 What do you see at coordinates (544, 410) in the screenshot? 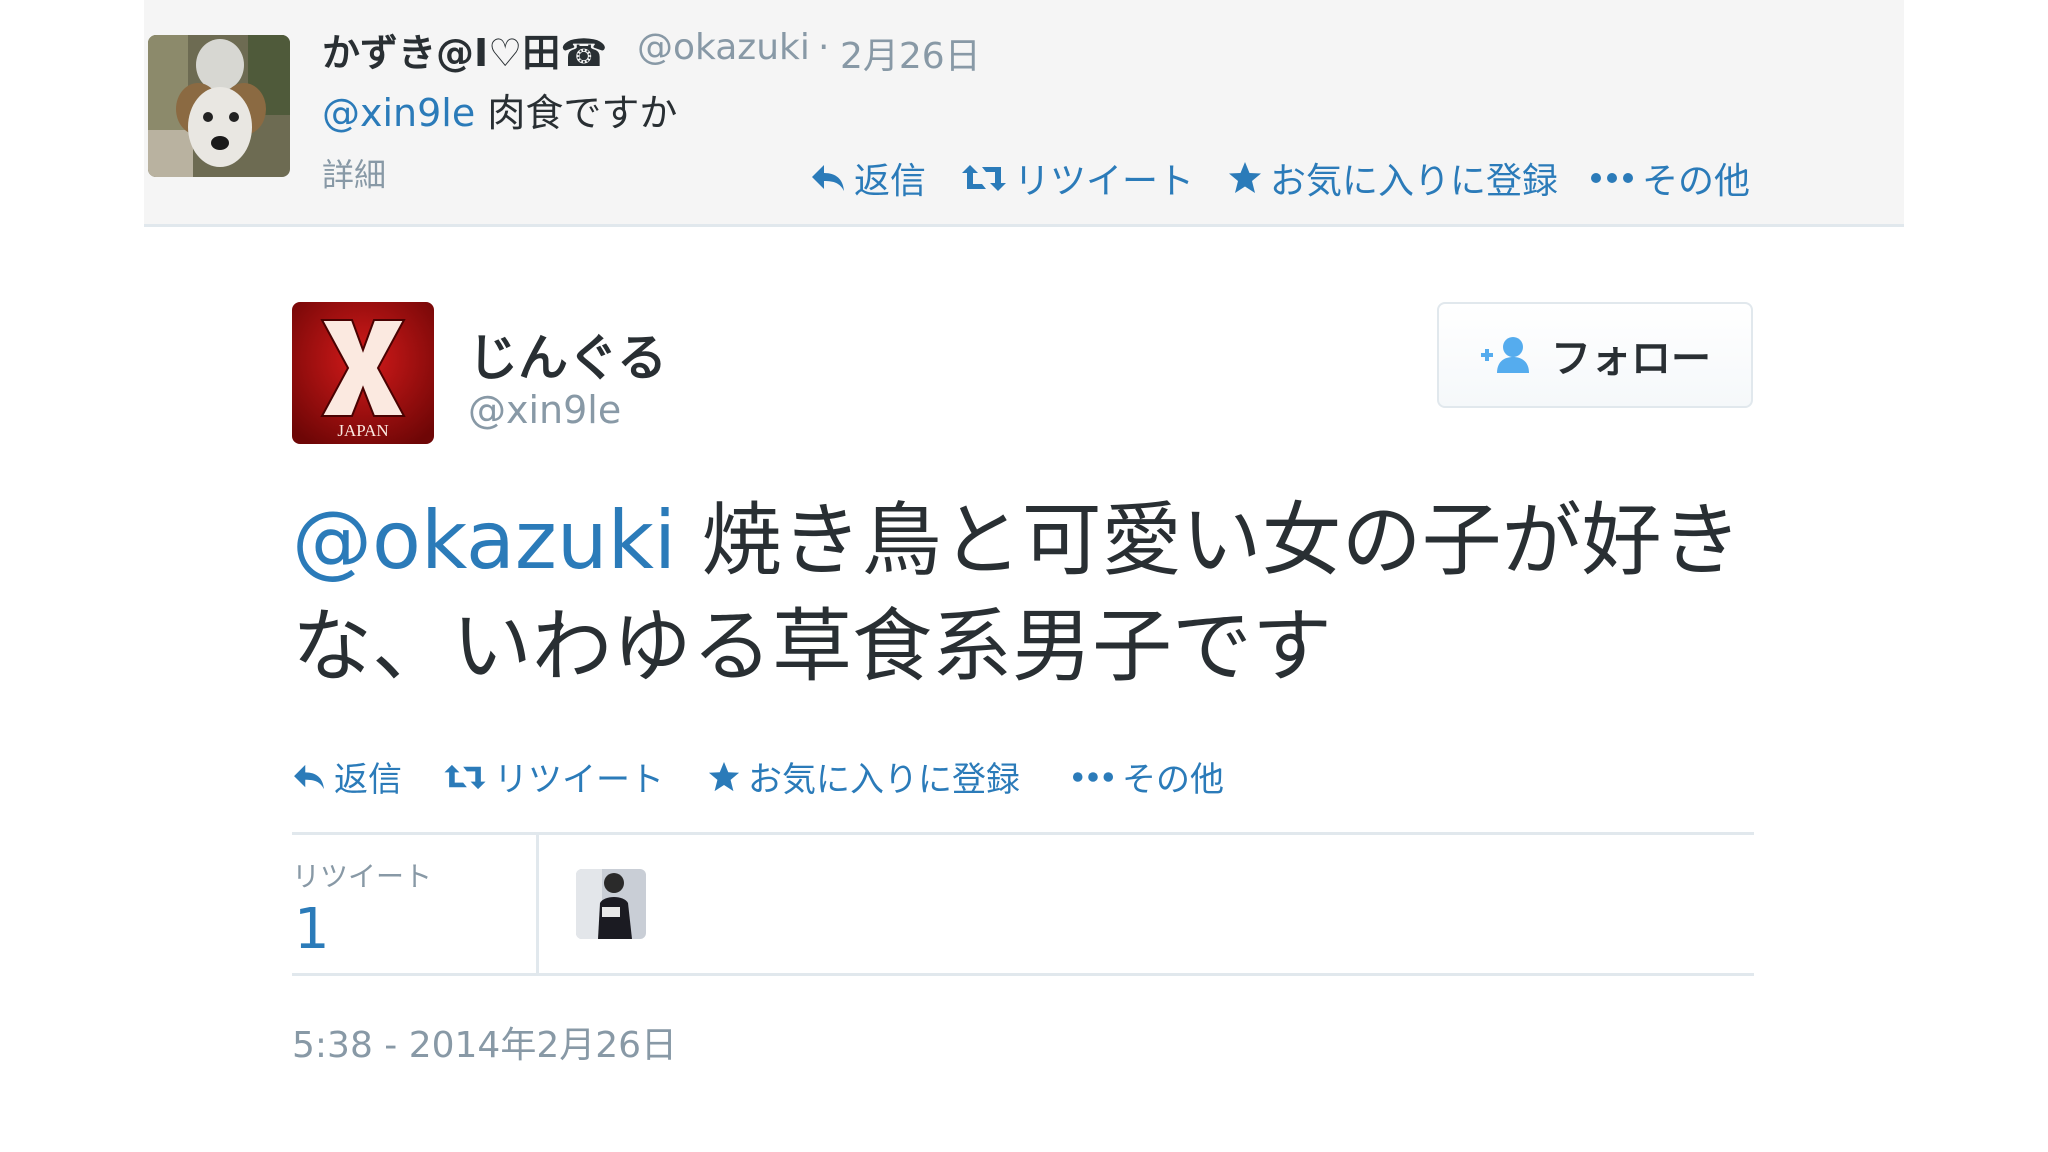
I see `user-handle: @xin9le` at bounding box center [544, 410].